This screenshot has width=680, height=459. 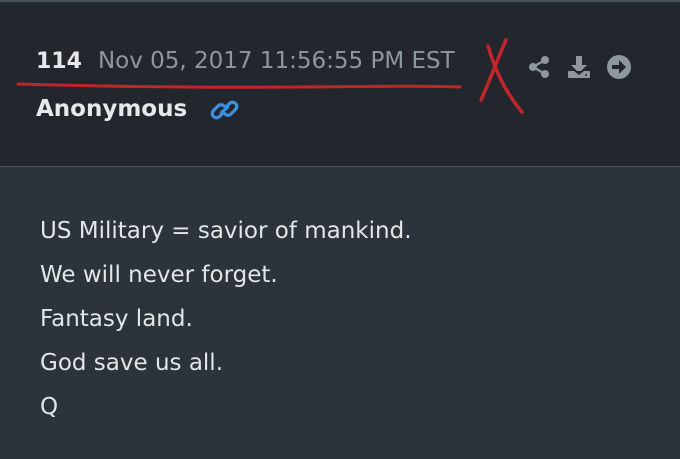 What do you see at coordinates (112, 109) in the screenshot?
I see `author-name: Anonymous` at bounding box center [112, 109].